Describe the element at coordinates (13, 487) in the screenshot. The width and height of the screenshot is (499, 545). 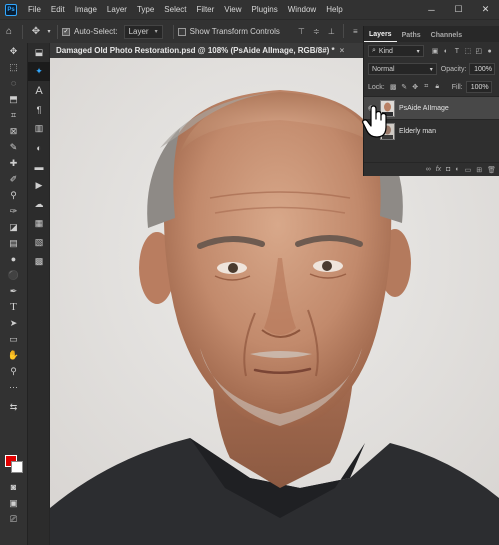
I see `quick-mask-icon: ◙` at that location.